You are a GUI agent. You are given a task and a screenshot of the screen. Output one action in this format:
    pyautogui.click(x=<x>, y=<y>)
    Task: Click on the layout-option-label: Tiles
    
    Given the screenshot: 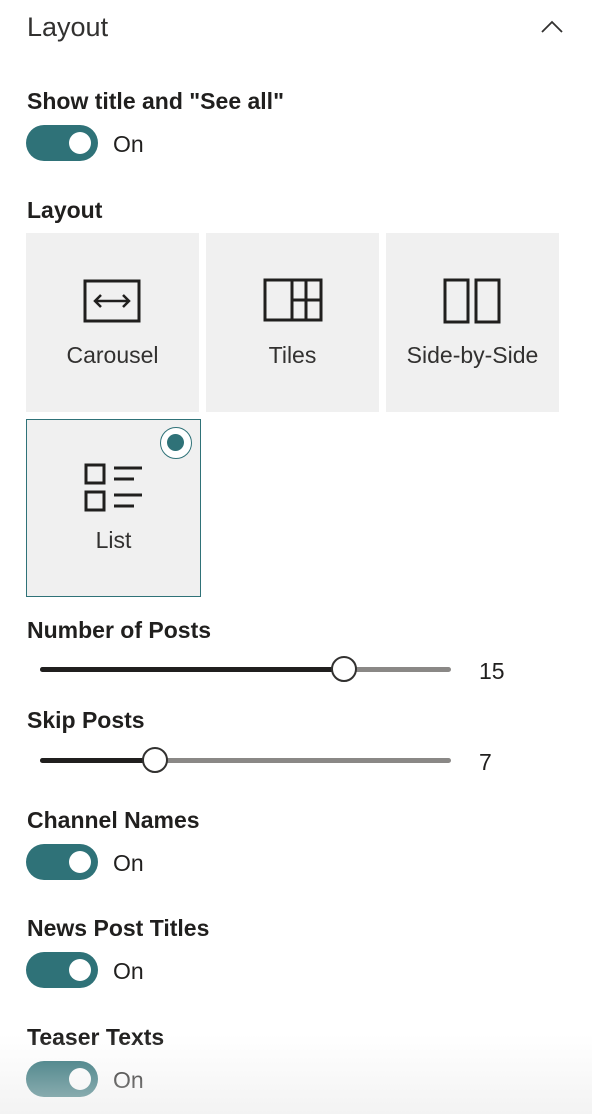 What is the action you would take?
    pyautogui.click(x=292, y=355)
    